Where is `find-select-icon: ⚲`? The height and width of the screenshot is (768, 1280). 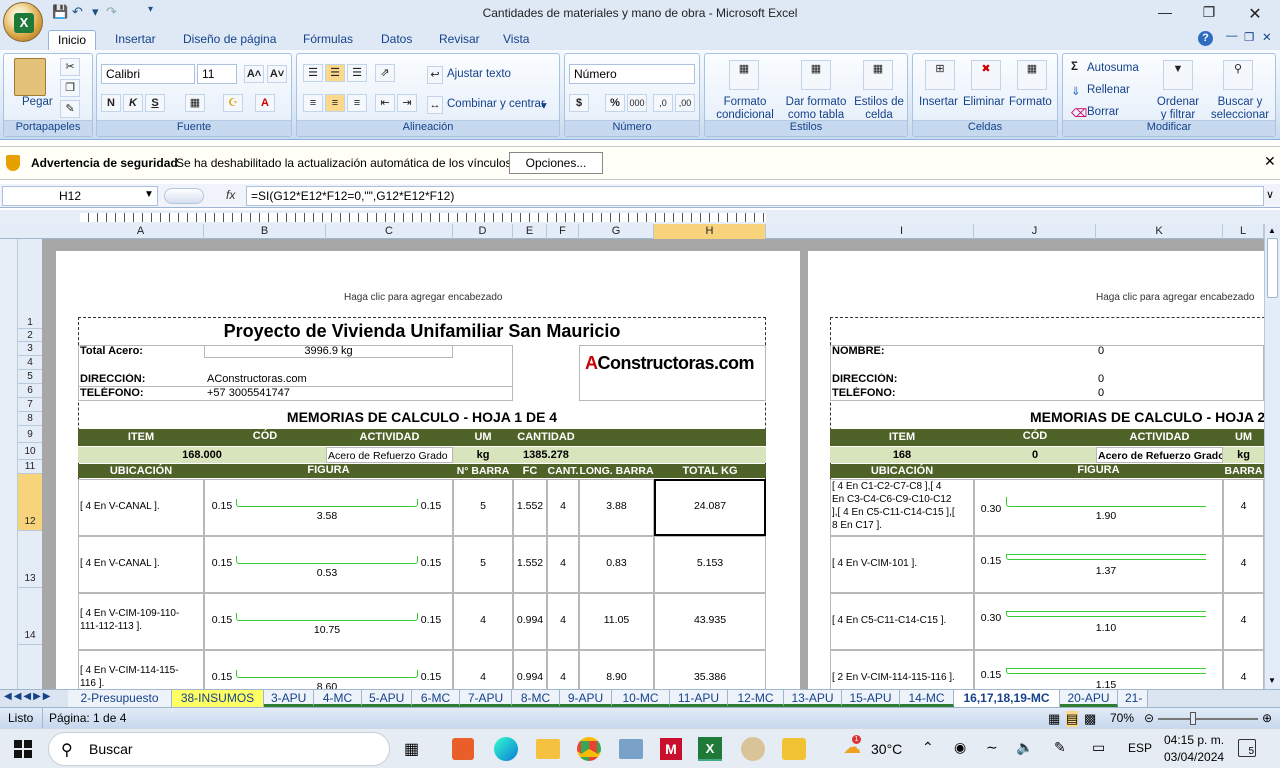 find-select-icon: ⚲ is located at coordinates (1238, 75).